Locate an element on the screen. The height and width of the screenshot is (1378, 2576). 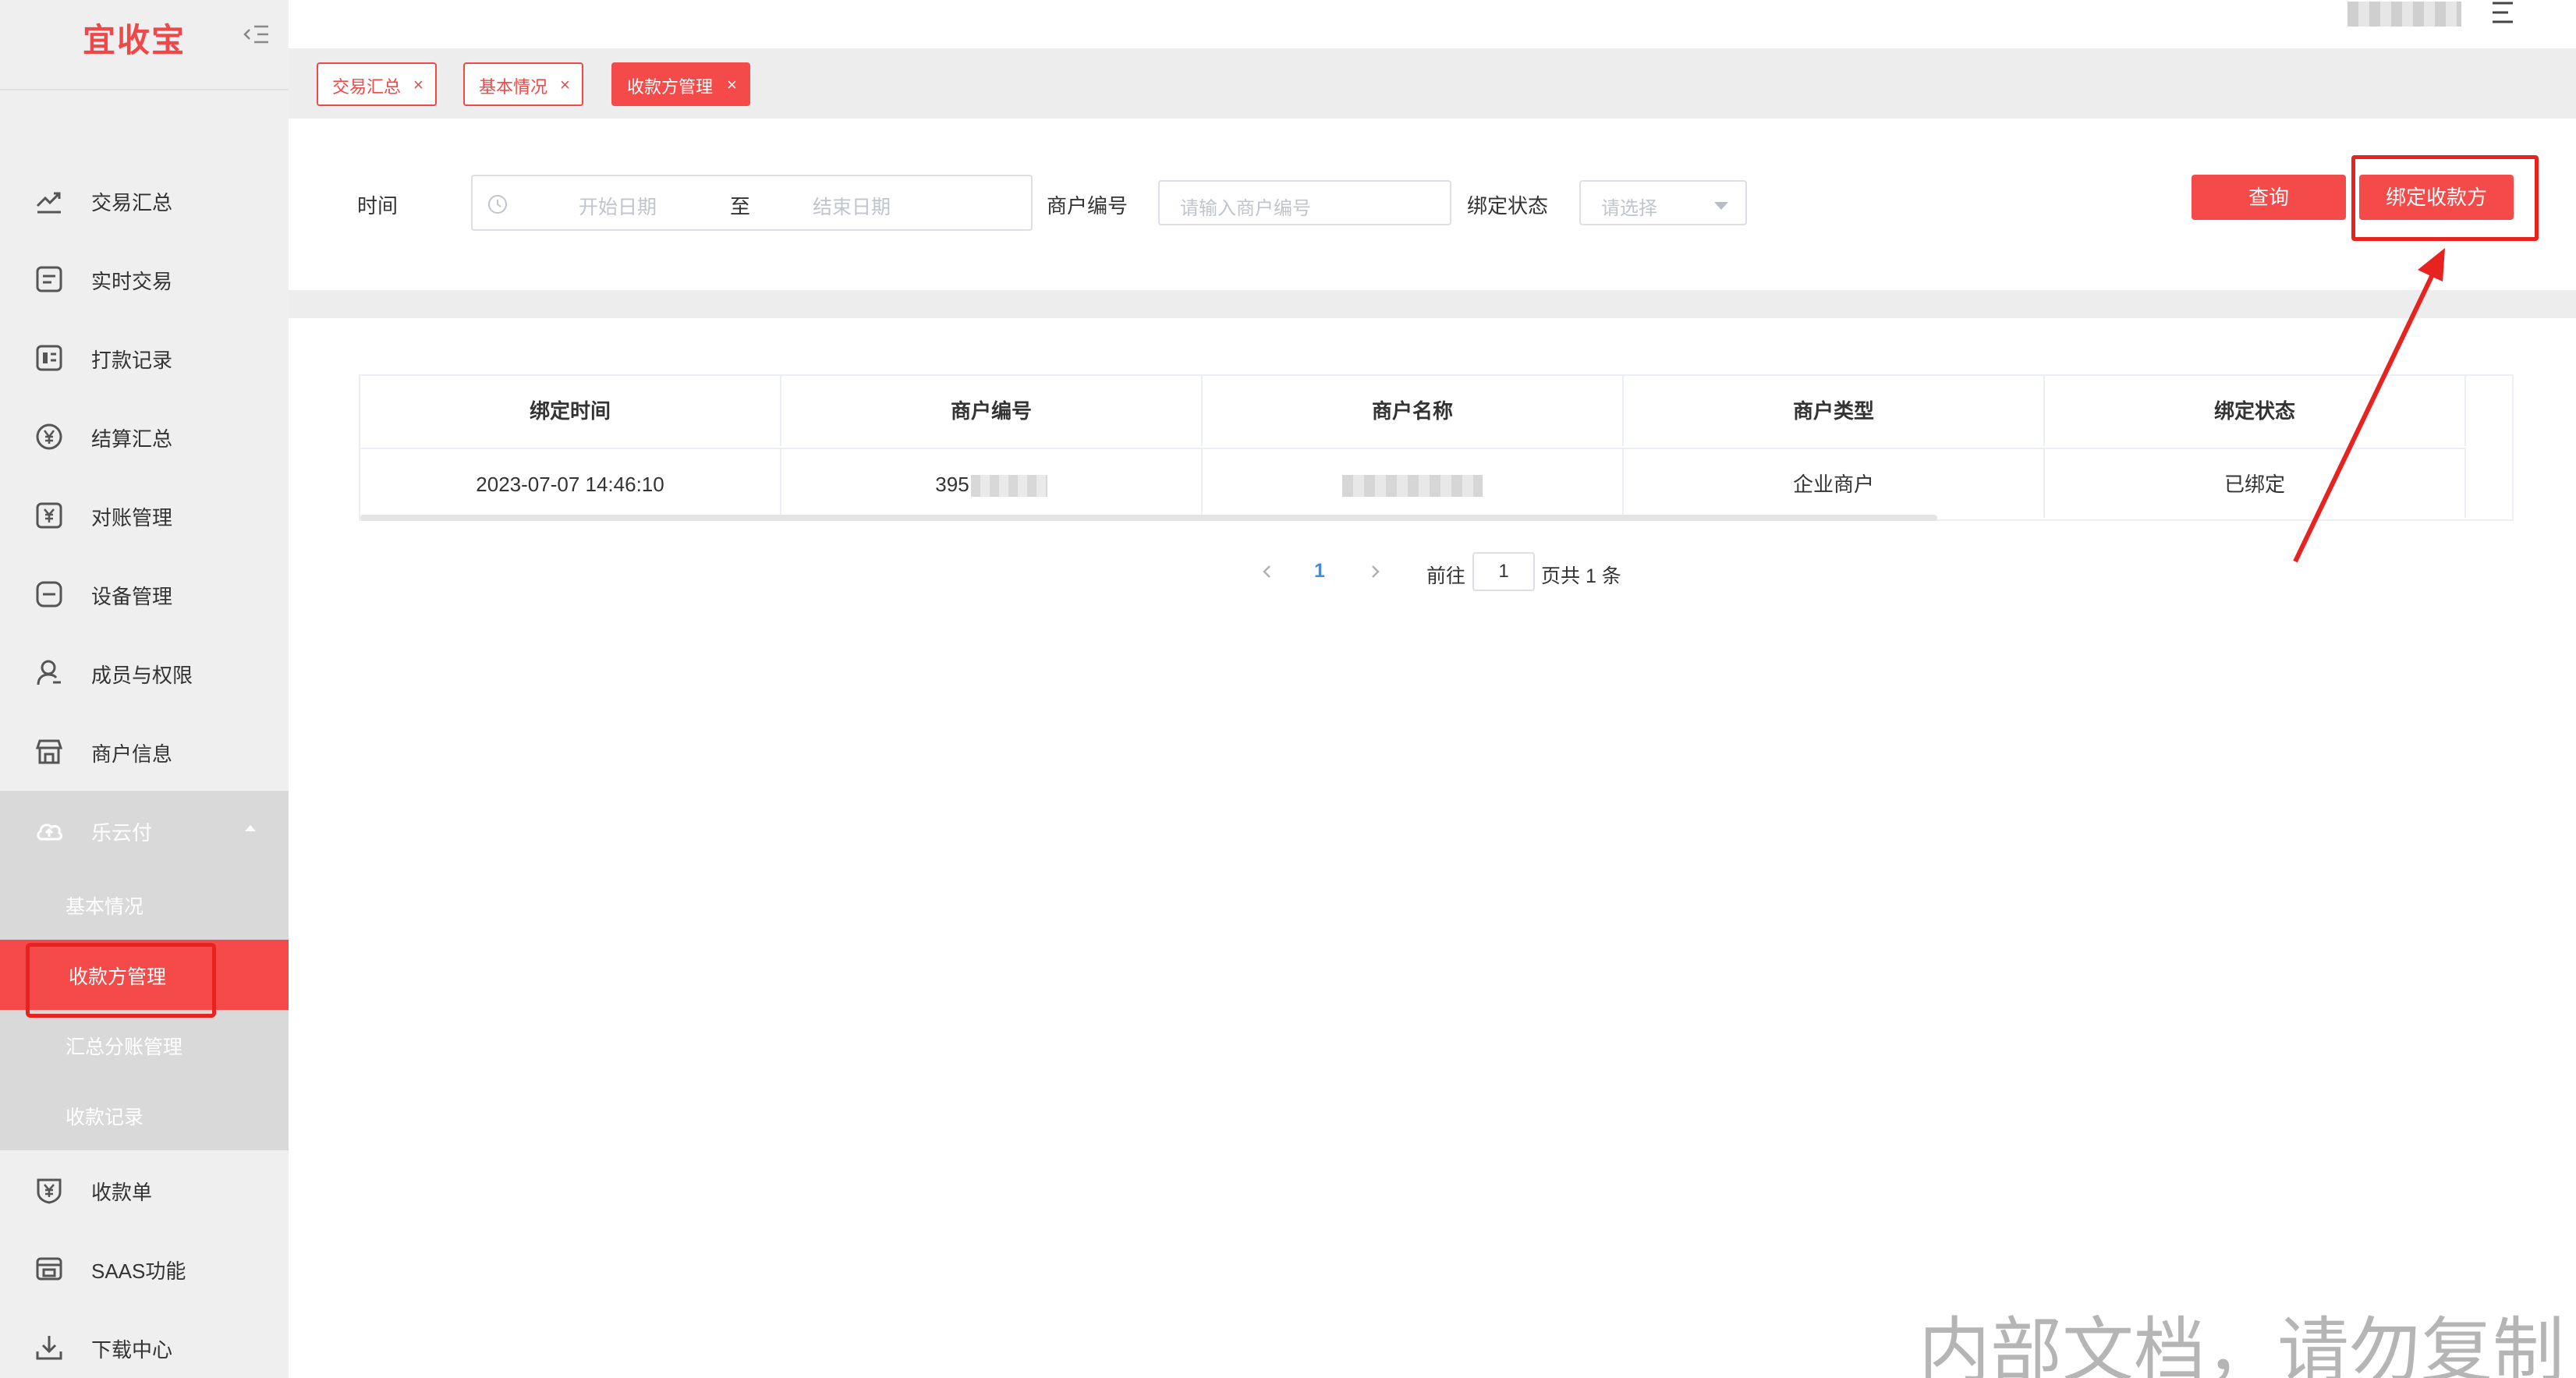
device-icon is located at coordinates (49, 594).